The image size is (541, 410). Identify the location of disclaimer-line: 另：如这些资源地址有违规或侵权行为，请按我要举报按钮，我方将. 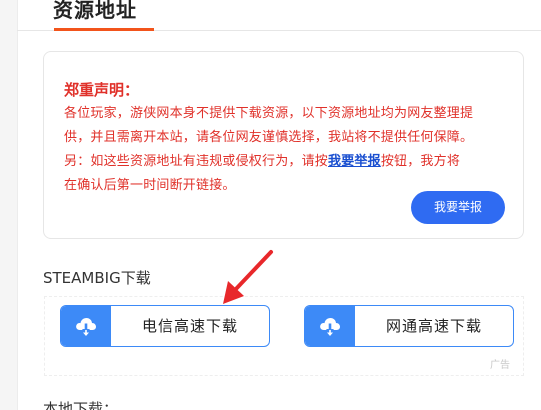
(286, 162).